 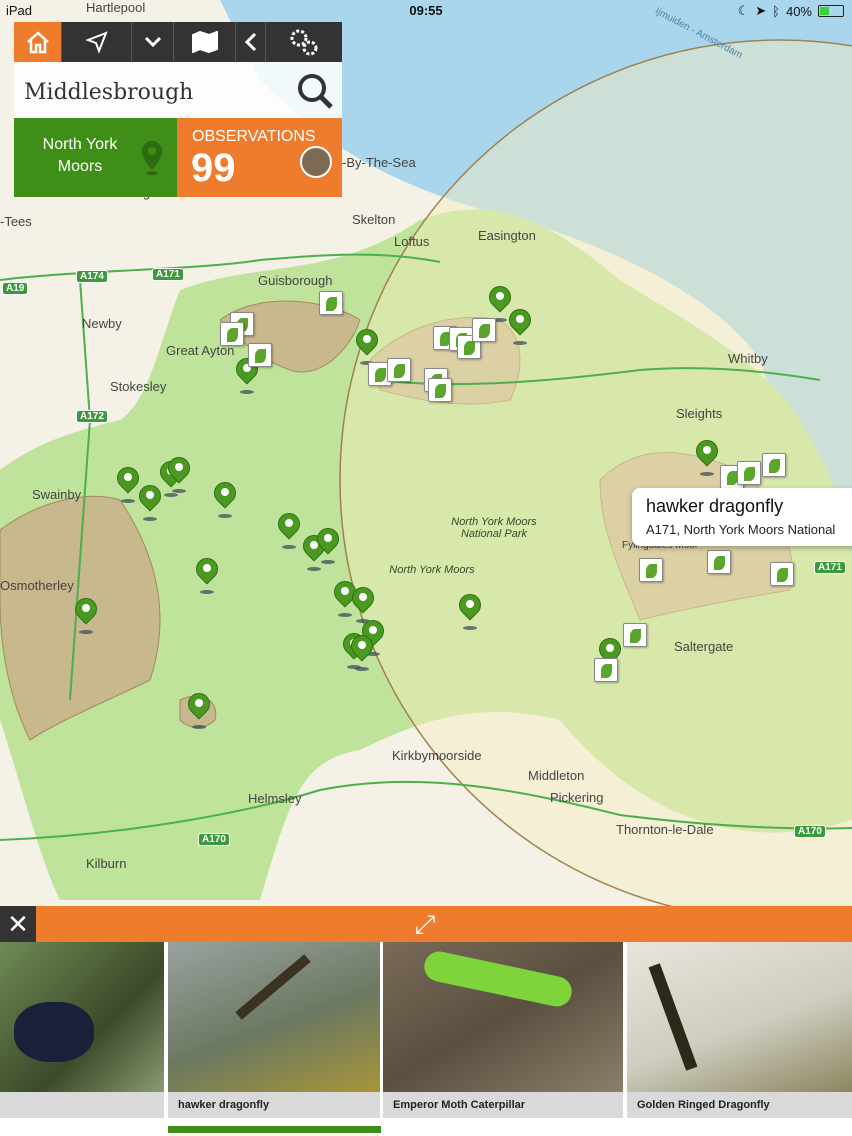 I want to click on search-value: Middlesbrough, so click(x=108, y=92).